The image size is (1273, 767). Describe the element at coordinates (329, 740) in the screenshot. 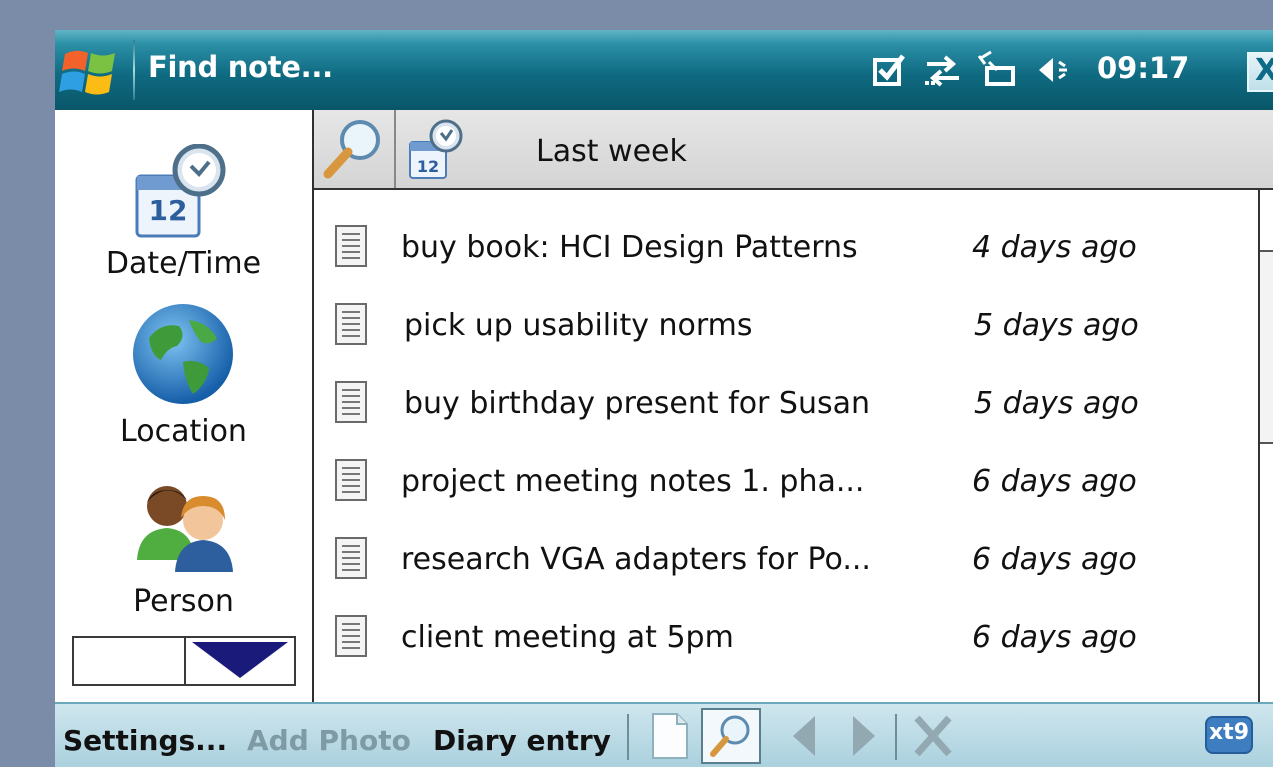

I see `add-photo-button: Add Photo` at that location.